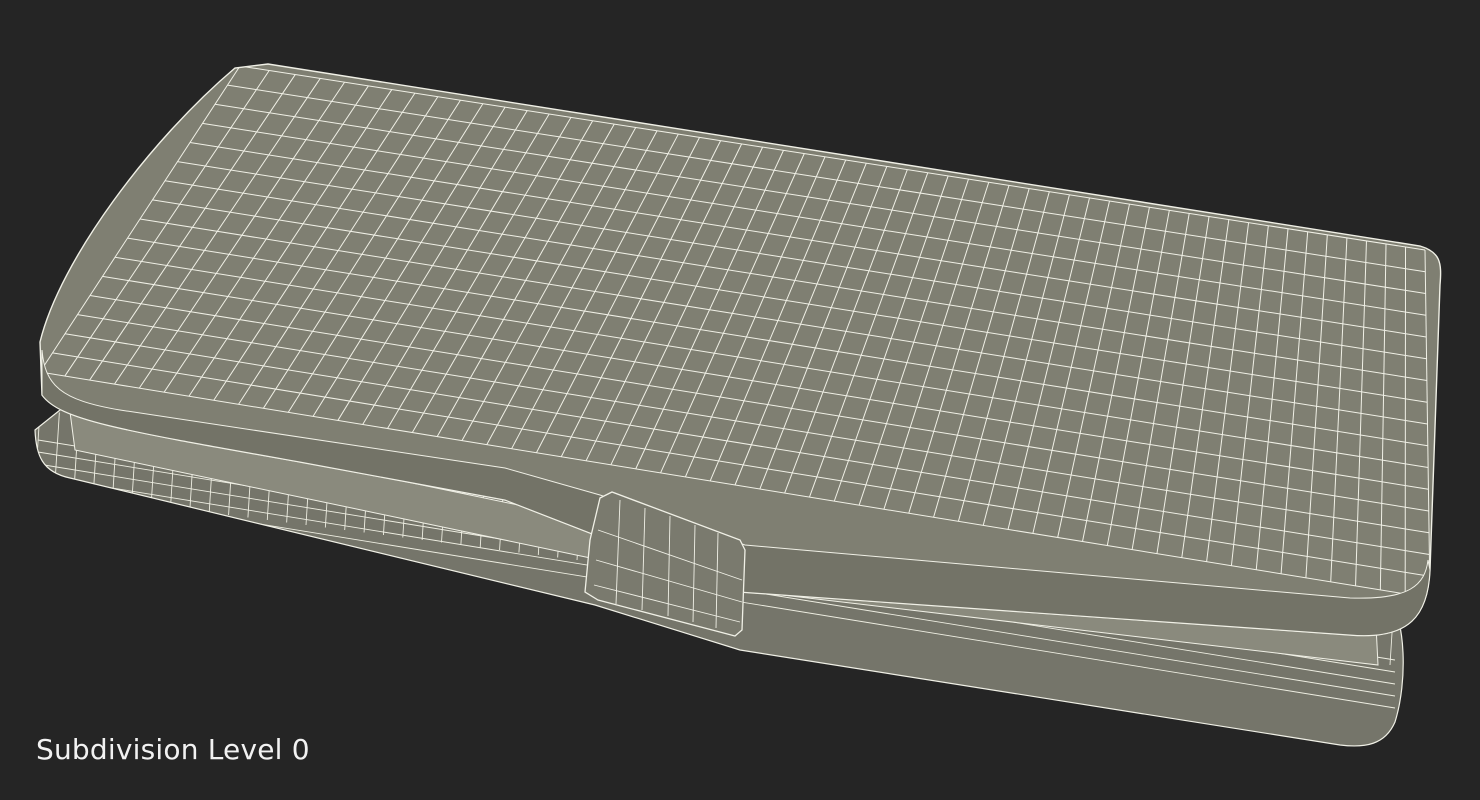  Describe the element at coordinates (173, 749) in the screenshot. I see `subdivision-level-caption: Subdivision Level 0` at that location.